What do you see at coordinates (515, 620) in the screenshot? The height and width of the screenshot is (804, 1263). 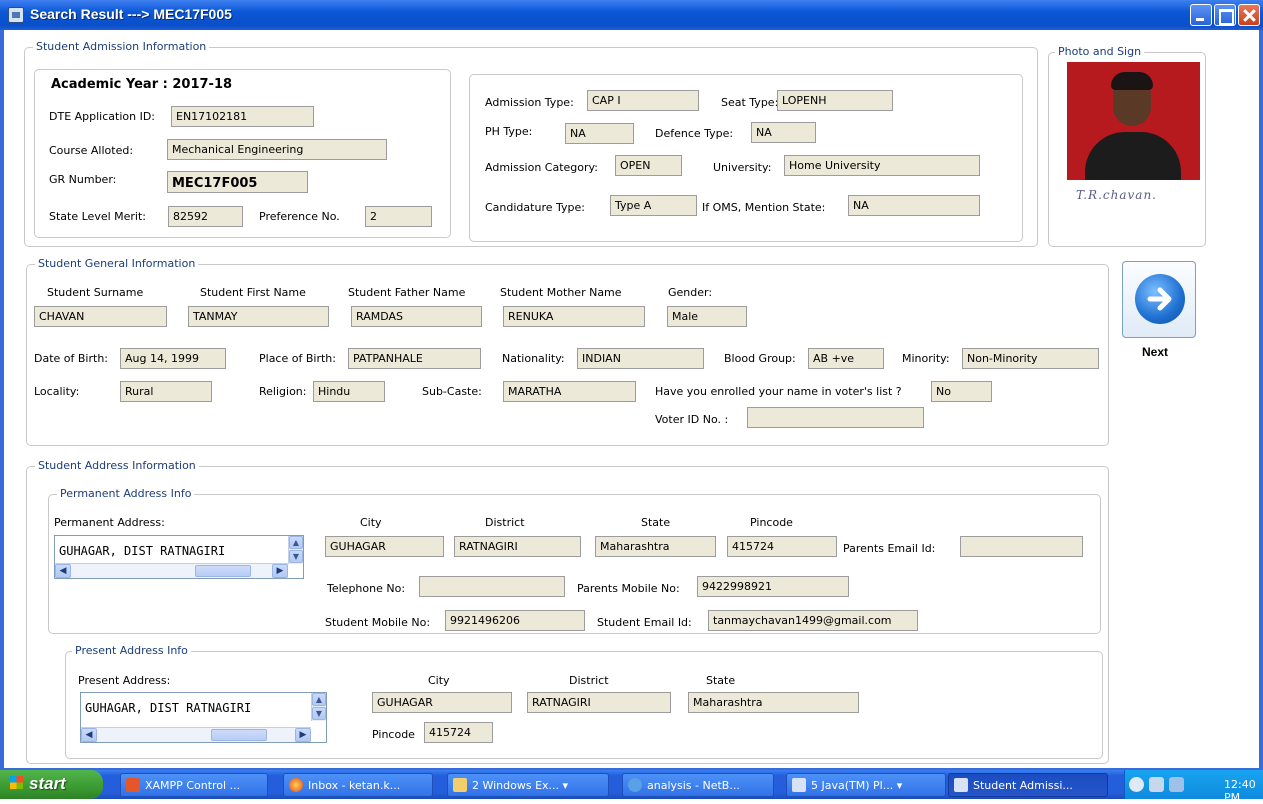 I see `student-mobile-field: 9921496206` at bounding box center [515, 620].